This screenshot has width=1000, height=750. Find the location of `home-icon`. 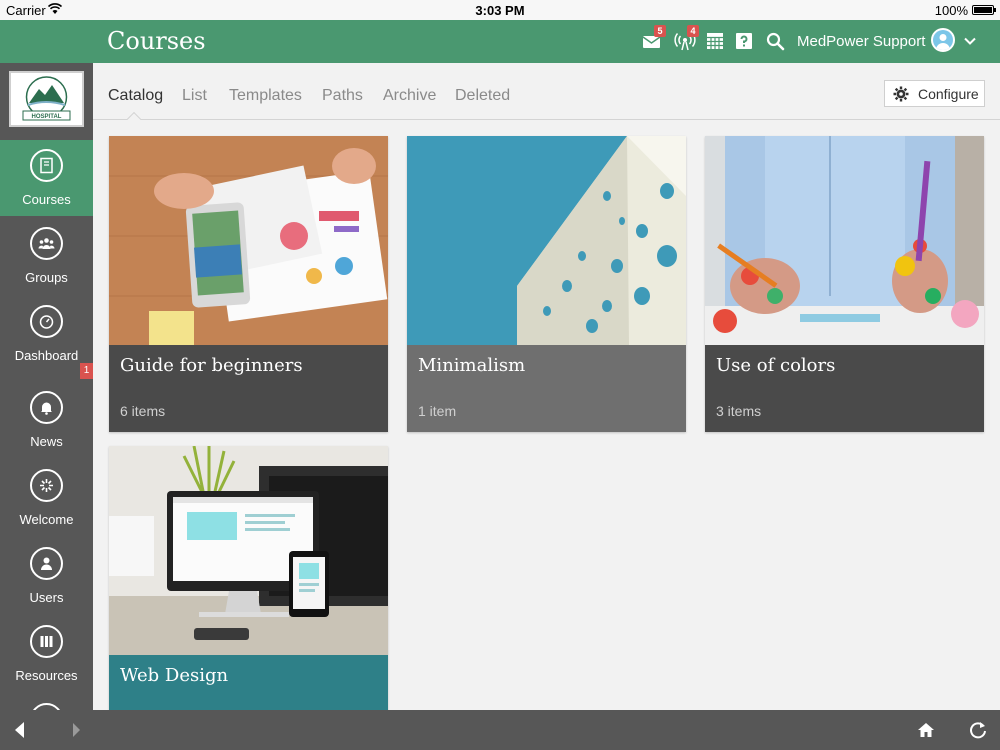

home-icon is located at coordinates (926, 730).